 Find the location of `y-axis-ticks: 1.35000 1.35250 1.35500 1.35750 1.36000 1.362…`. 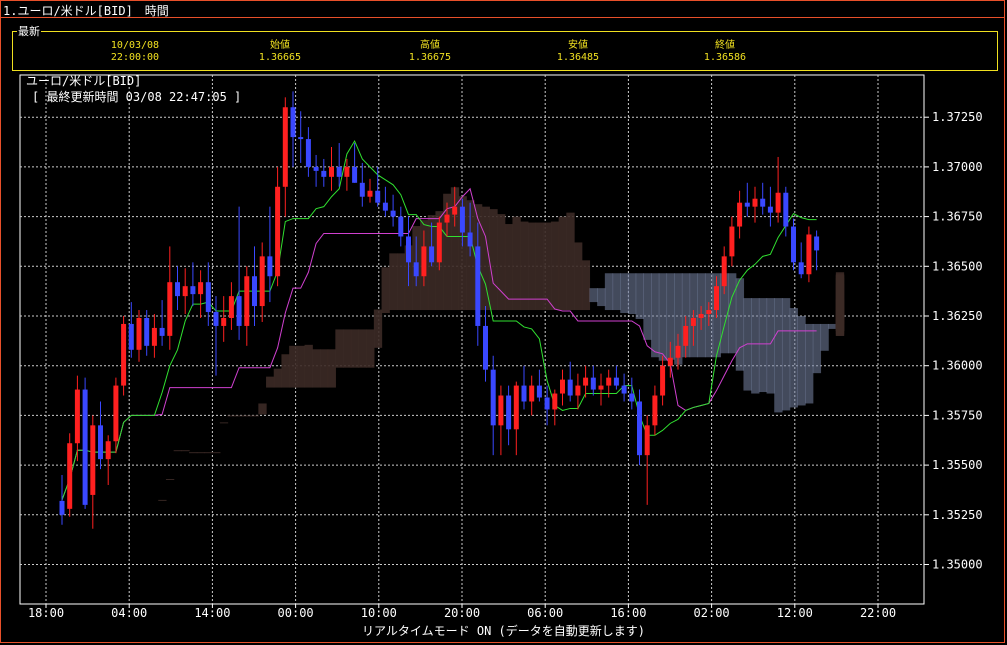

y-axis-ticks: 1.35000 1.35250 1.35500 1.35750 1.36000 1.362… is located at coordinates (953, 341).